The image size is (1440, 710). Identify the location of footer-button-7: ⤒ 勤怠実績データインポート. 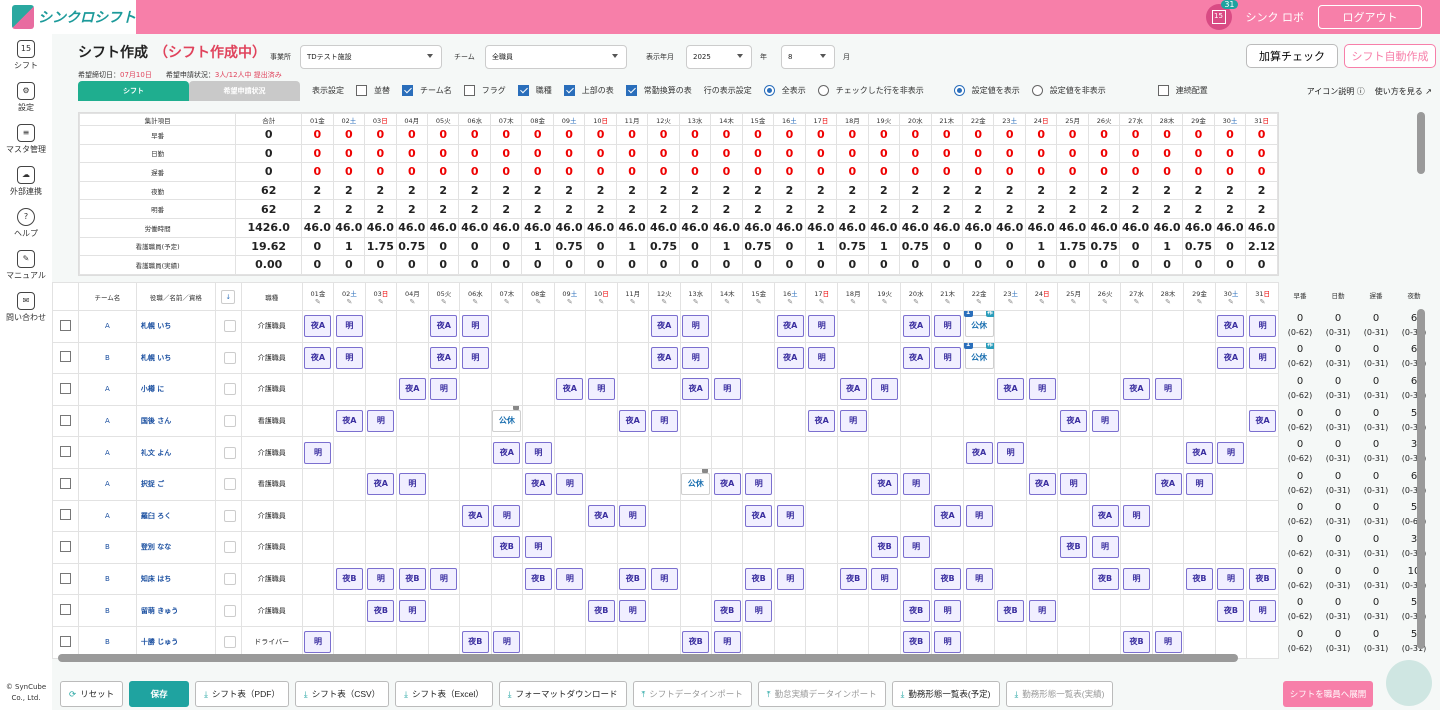
(821, 694).